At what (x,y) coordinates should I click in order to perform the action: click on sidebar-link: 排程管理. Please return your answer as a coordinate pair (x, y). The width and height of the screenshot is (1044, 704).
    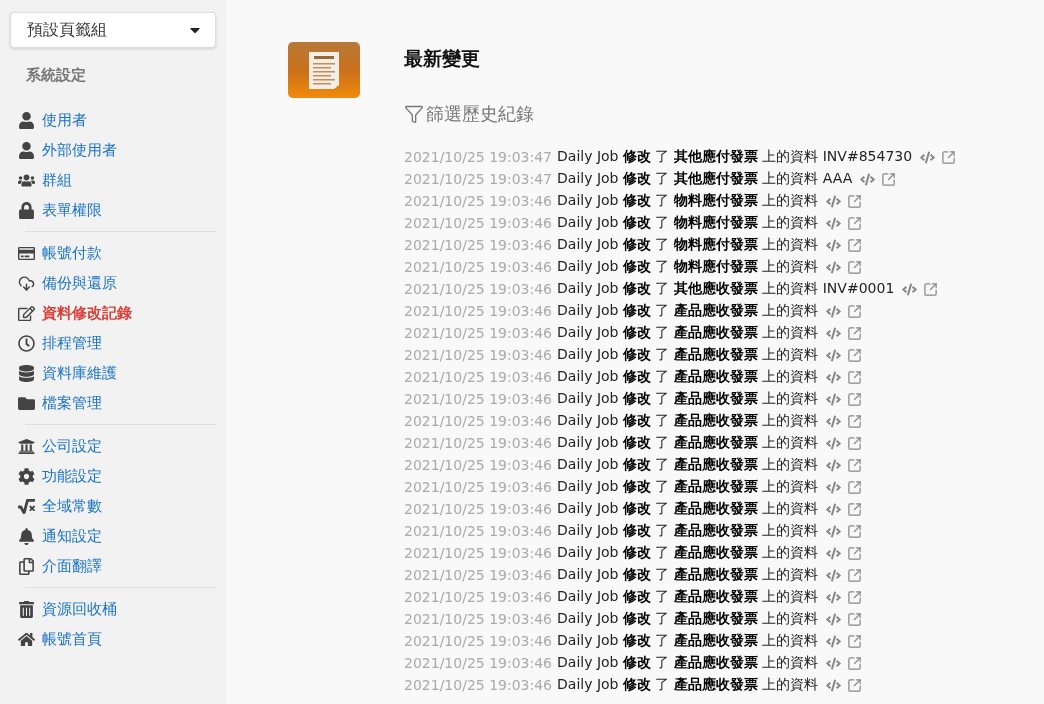
    Looking at the image, I should click on (72, 343).